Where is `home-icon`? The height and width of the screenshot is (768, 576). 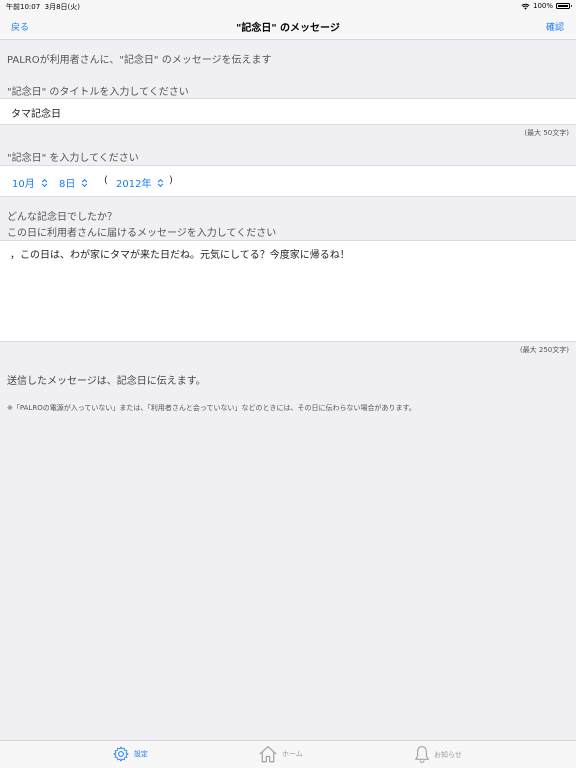
home-icon is located at coordinates (268, 754).